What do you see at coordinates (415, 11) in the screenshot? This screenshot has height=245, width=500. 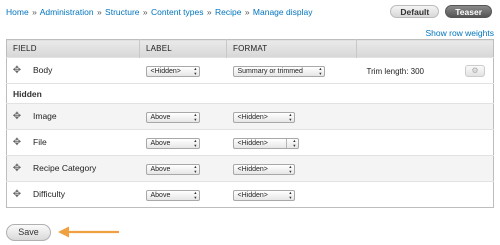 I see `tab-default: Default` at bounding box center [415, 11].